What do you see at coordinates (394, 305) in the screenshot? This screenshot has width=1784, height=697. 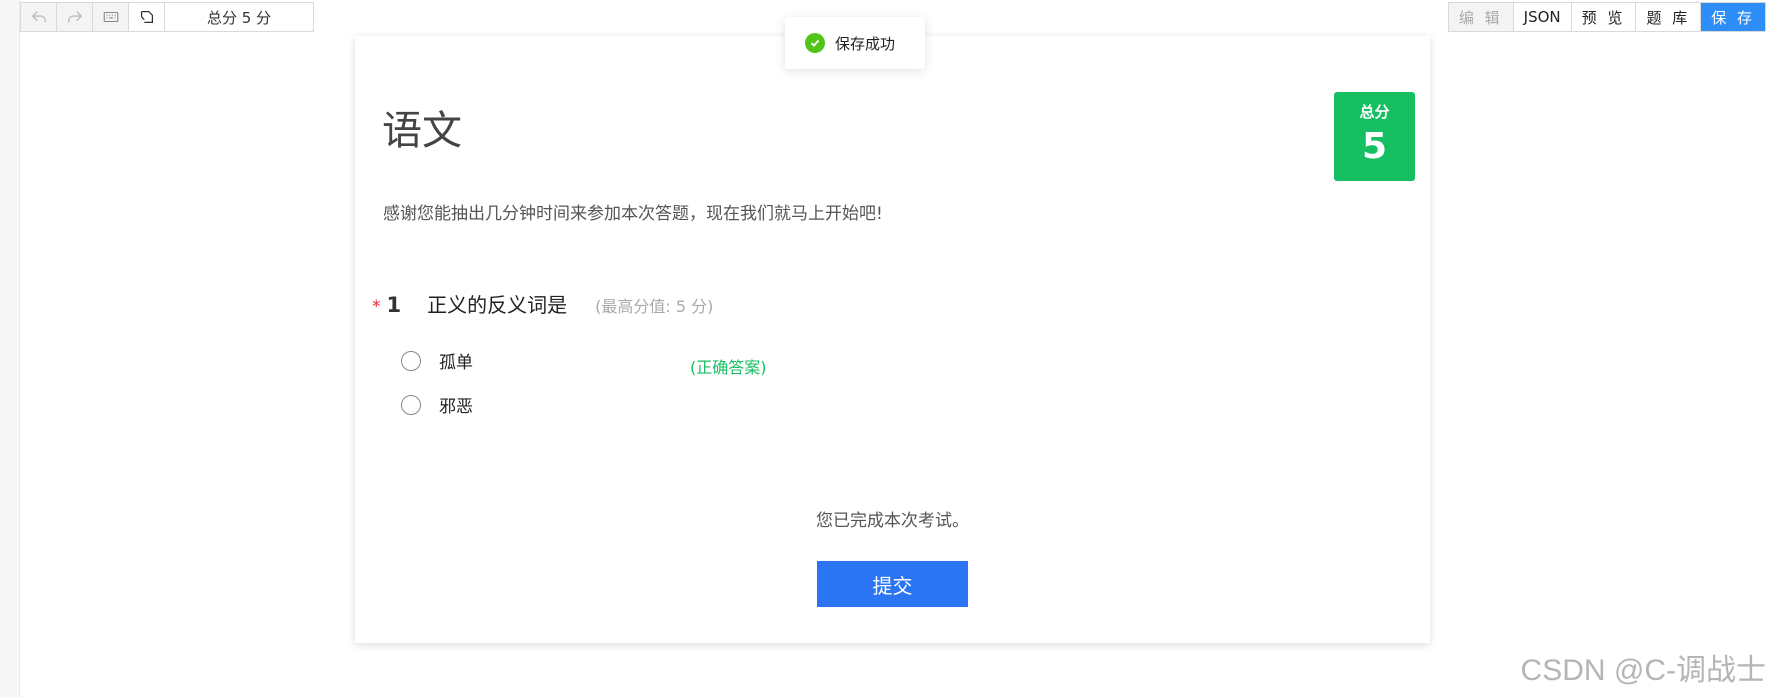 I see `question-number: 1` at bounding box center [394, 305].